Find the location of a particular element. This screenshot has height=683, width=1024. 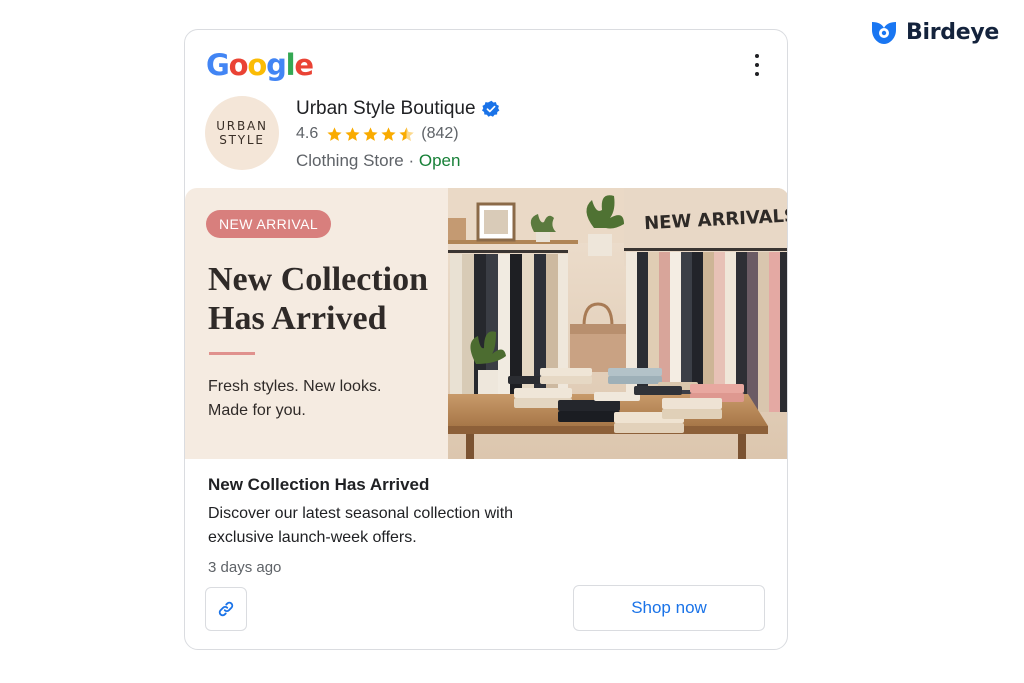

tagline-line-1: Fresh styles. New looks. is located at coordinates (295, 386).